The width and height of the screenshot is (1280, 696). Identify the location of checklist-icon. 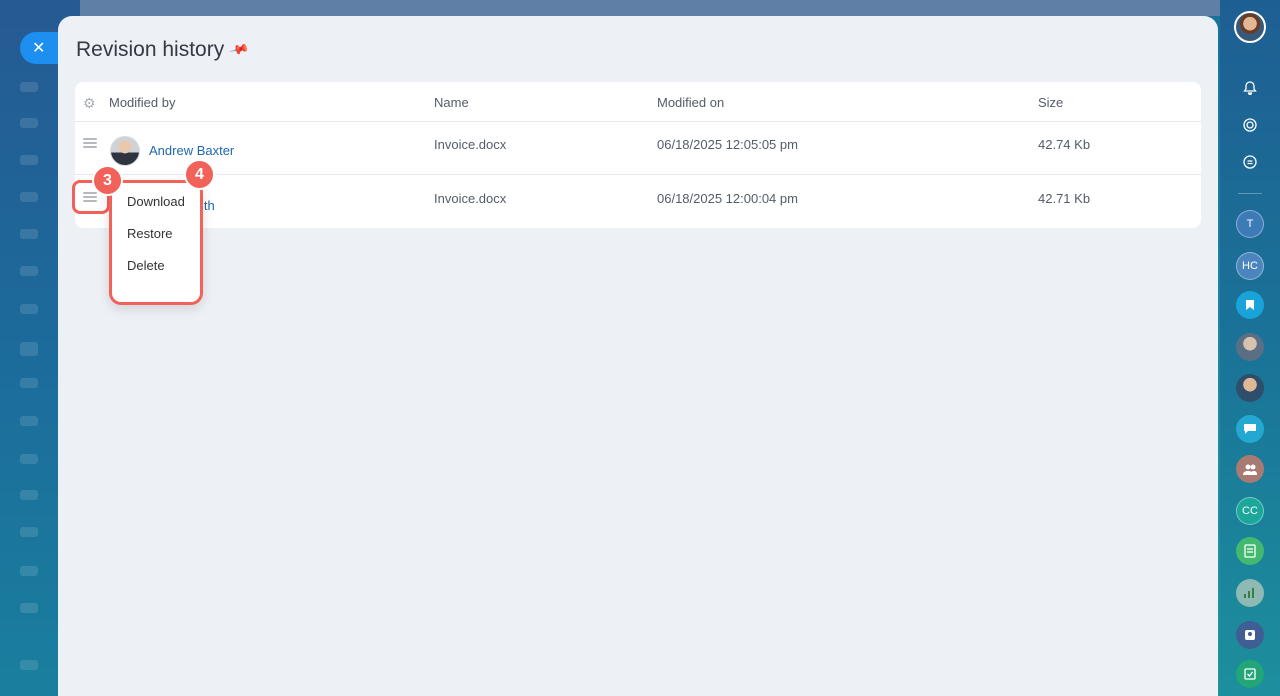
(1250, 674).